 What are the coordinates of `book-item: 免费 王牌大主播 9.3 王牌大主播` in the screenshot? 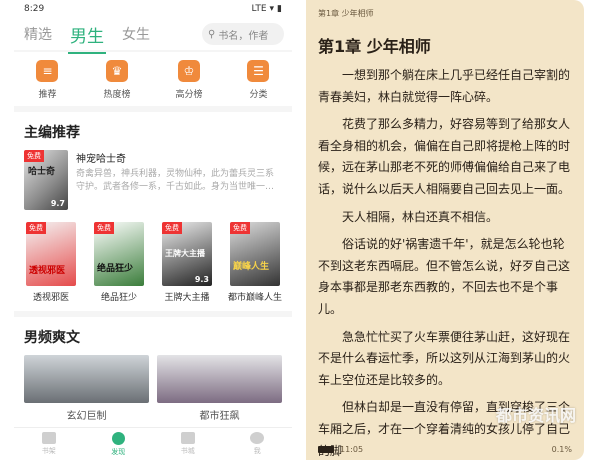 It's located at (187, 262).